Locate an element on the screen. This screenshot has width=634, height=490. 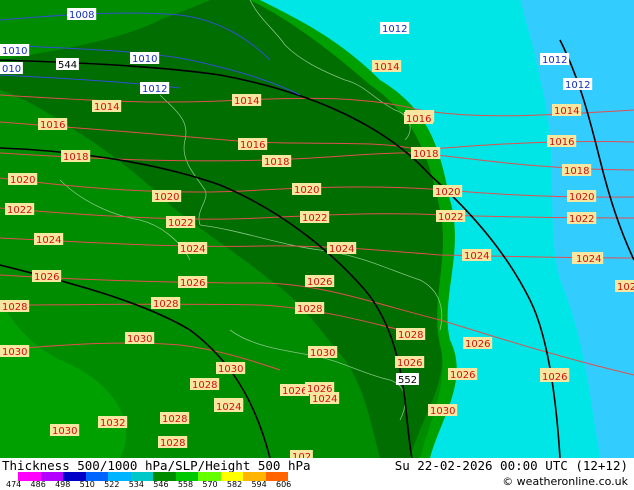
color-scale-tick: 606 is located at coordinates (284, 484).